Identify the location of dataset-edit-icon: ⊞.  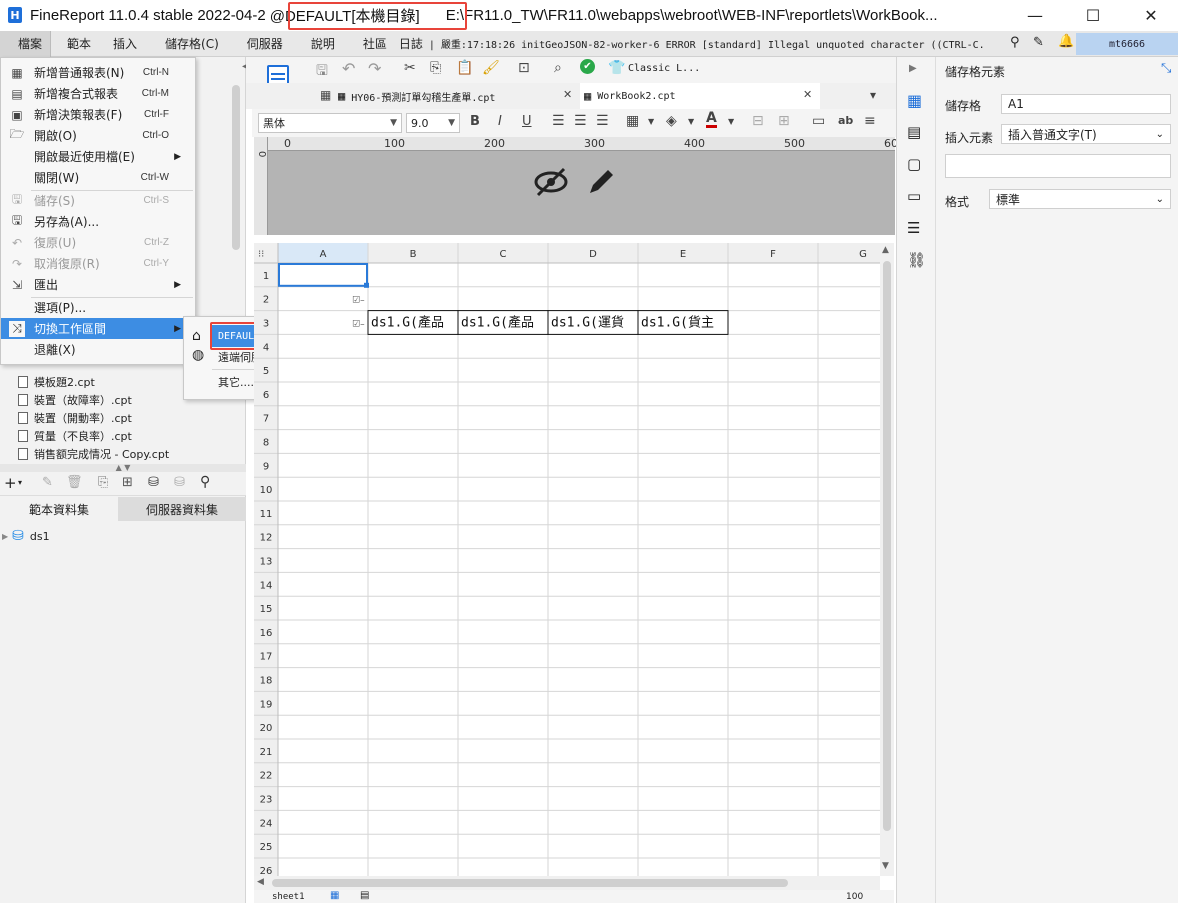
(127, 482).